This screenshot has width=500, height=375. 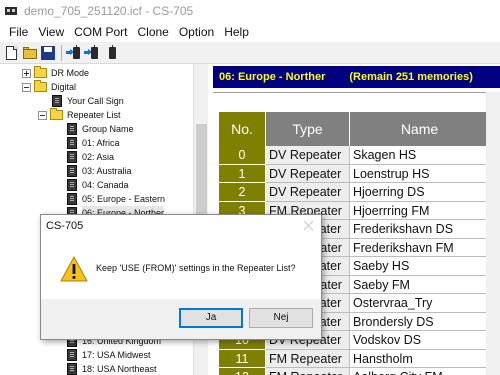 I want to click on yes-button: Ja, so click(x=211, y=318).